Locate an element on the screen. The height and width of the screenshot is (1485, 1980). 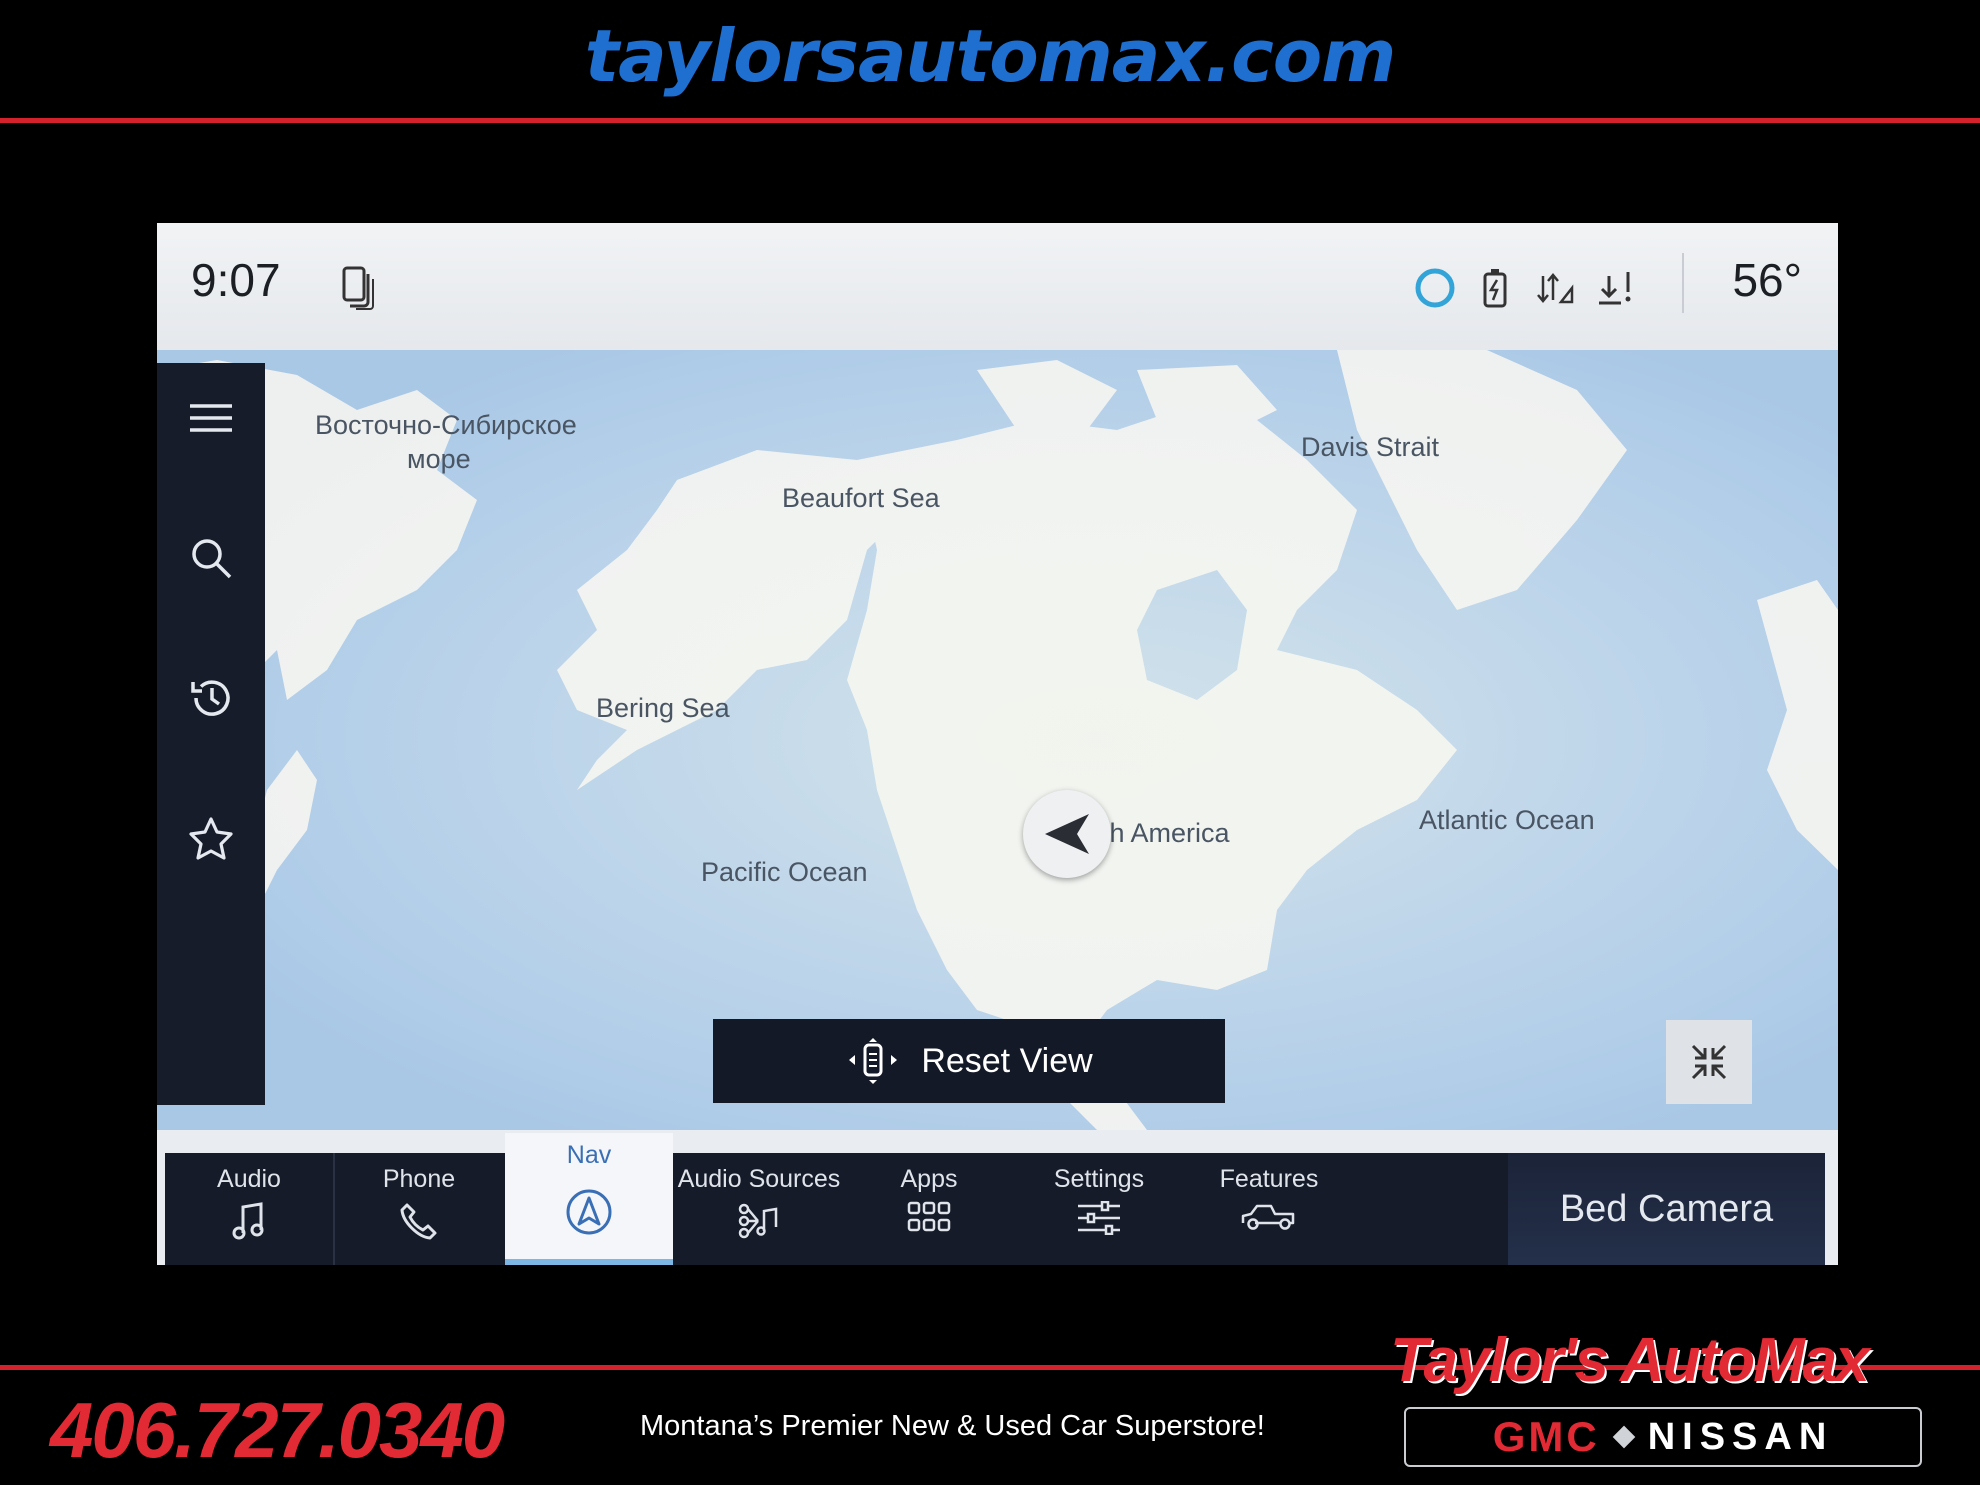
phone-devices-icon is located at coordinates (359, 288).